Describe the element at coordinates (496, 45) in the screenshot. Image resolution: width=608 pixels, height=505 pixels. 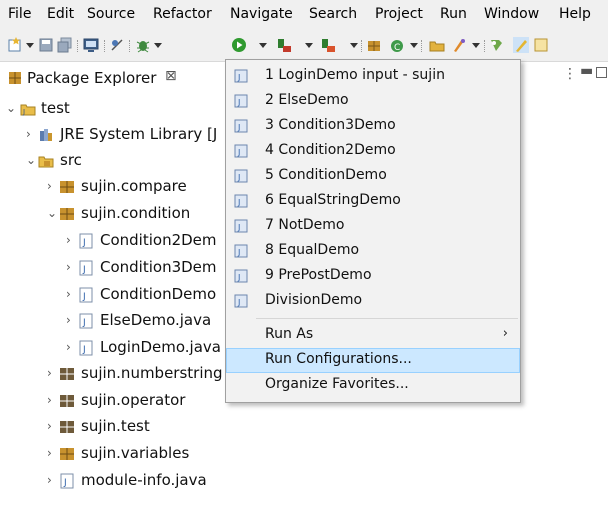
I see `annotation-icon` at that location.